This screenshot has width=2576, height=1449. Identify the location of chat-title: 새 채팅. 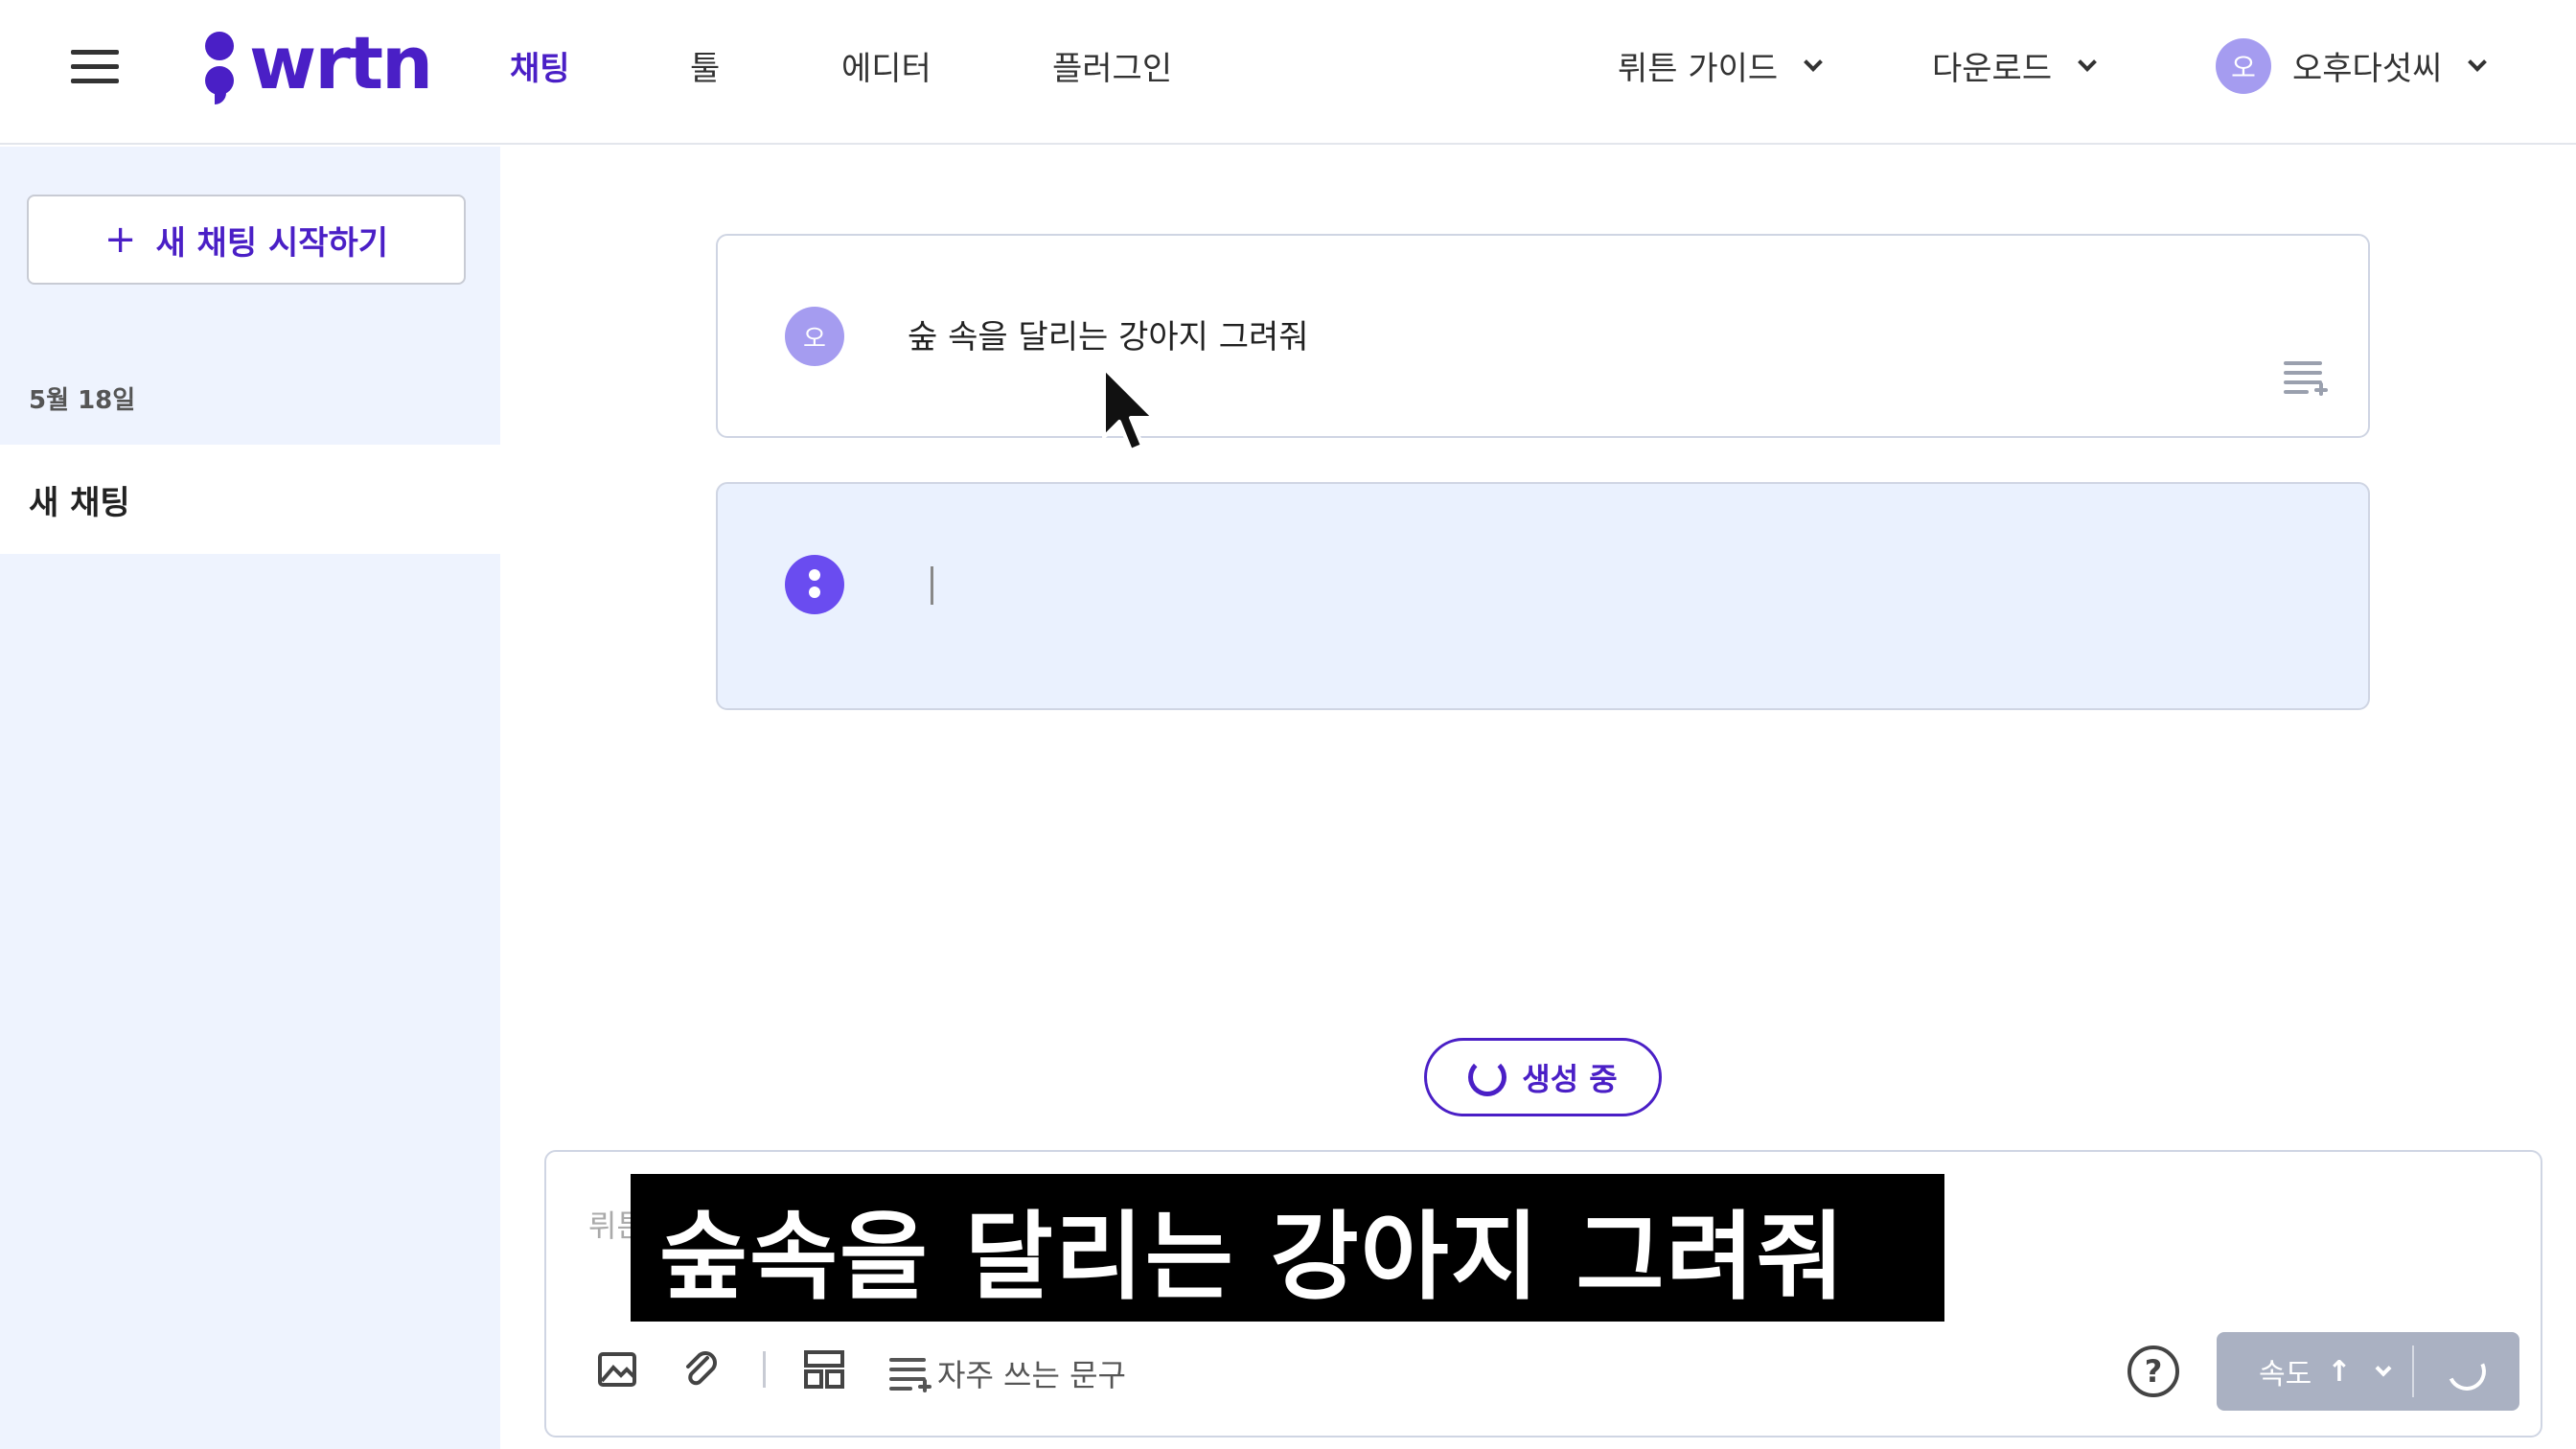
(79, 502).